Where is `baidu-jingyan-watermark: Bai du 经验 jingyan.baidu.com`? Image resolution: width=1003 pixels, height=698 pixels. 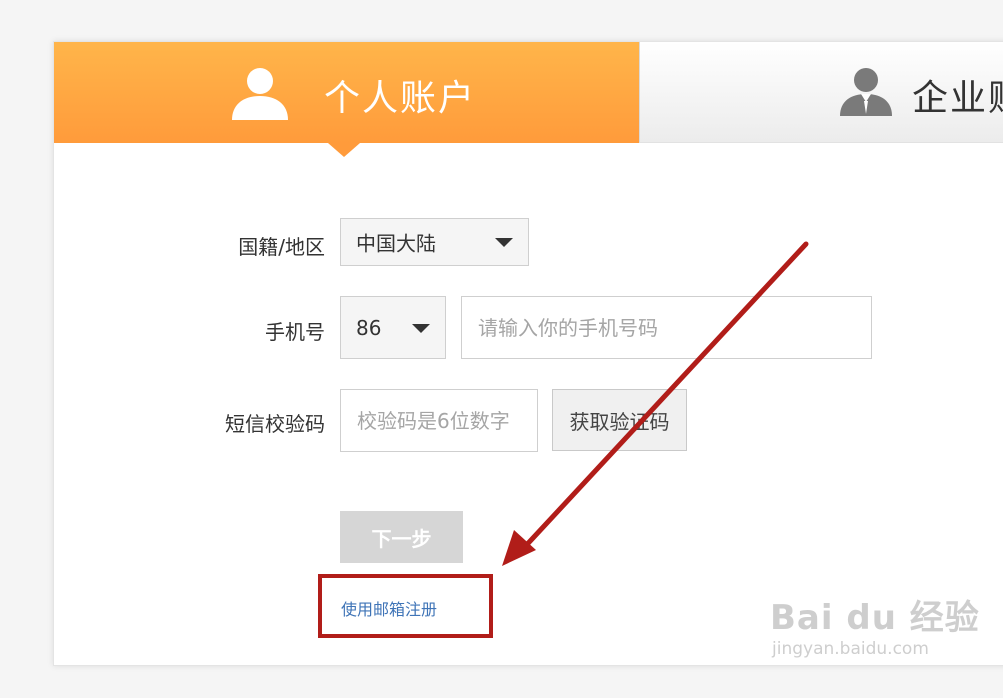 baidu-jingyan-watermark: Bai du 经验 jingyan.baidu.com is located at coordinates (875, 624).